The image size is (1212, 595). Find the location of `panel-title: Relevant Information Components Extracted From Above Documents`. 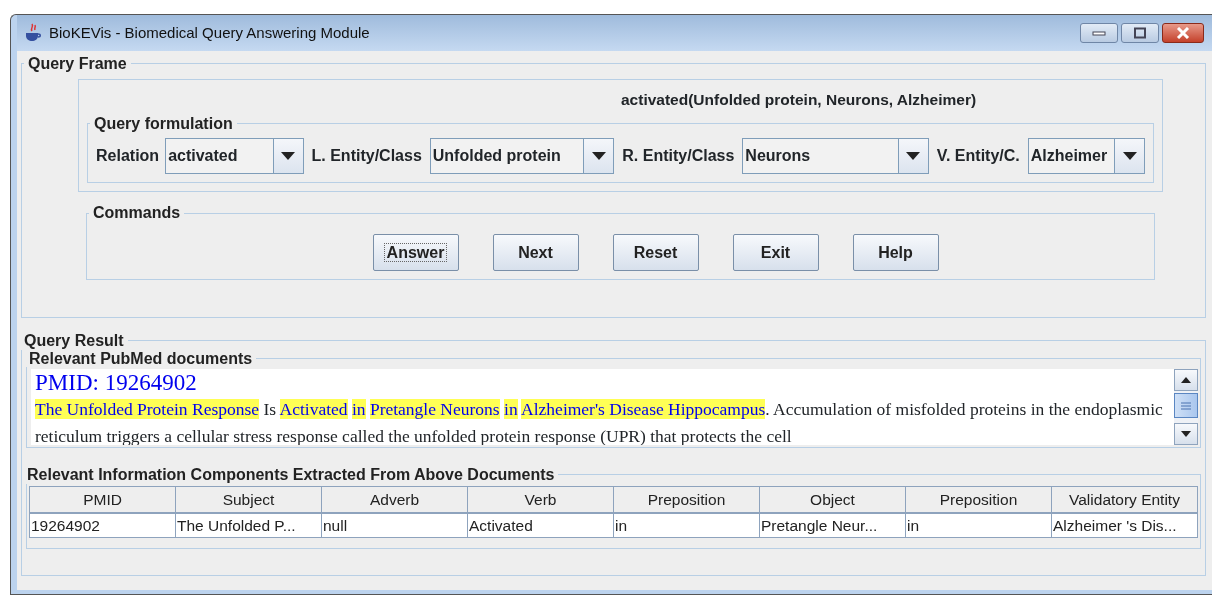

panel-title: Relevant Information Components Extracted From Above Documents is located at coordinates (291, 475).